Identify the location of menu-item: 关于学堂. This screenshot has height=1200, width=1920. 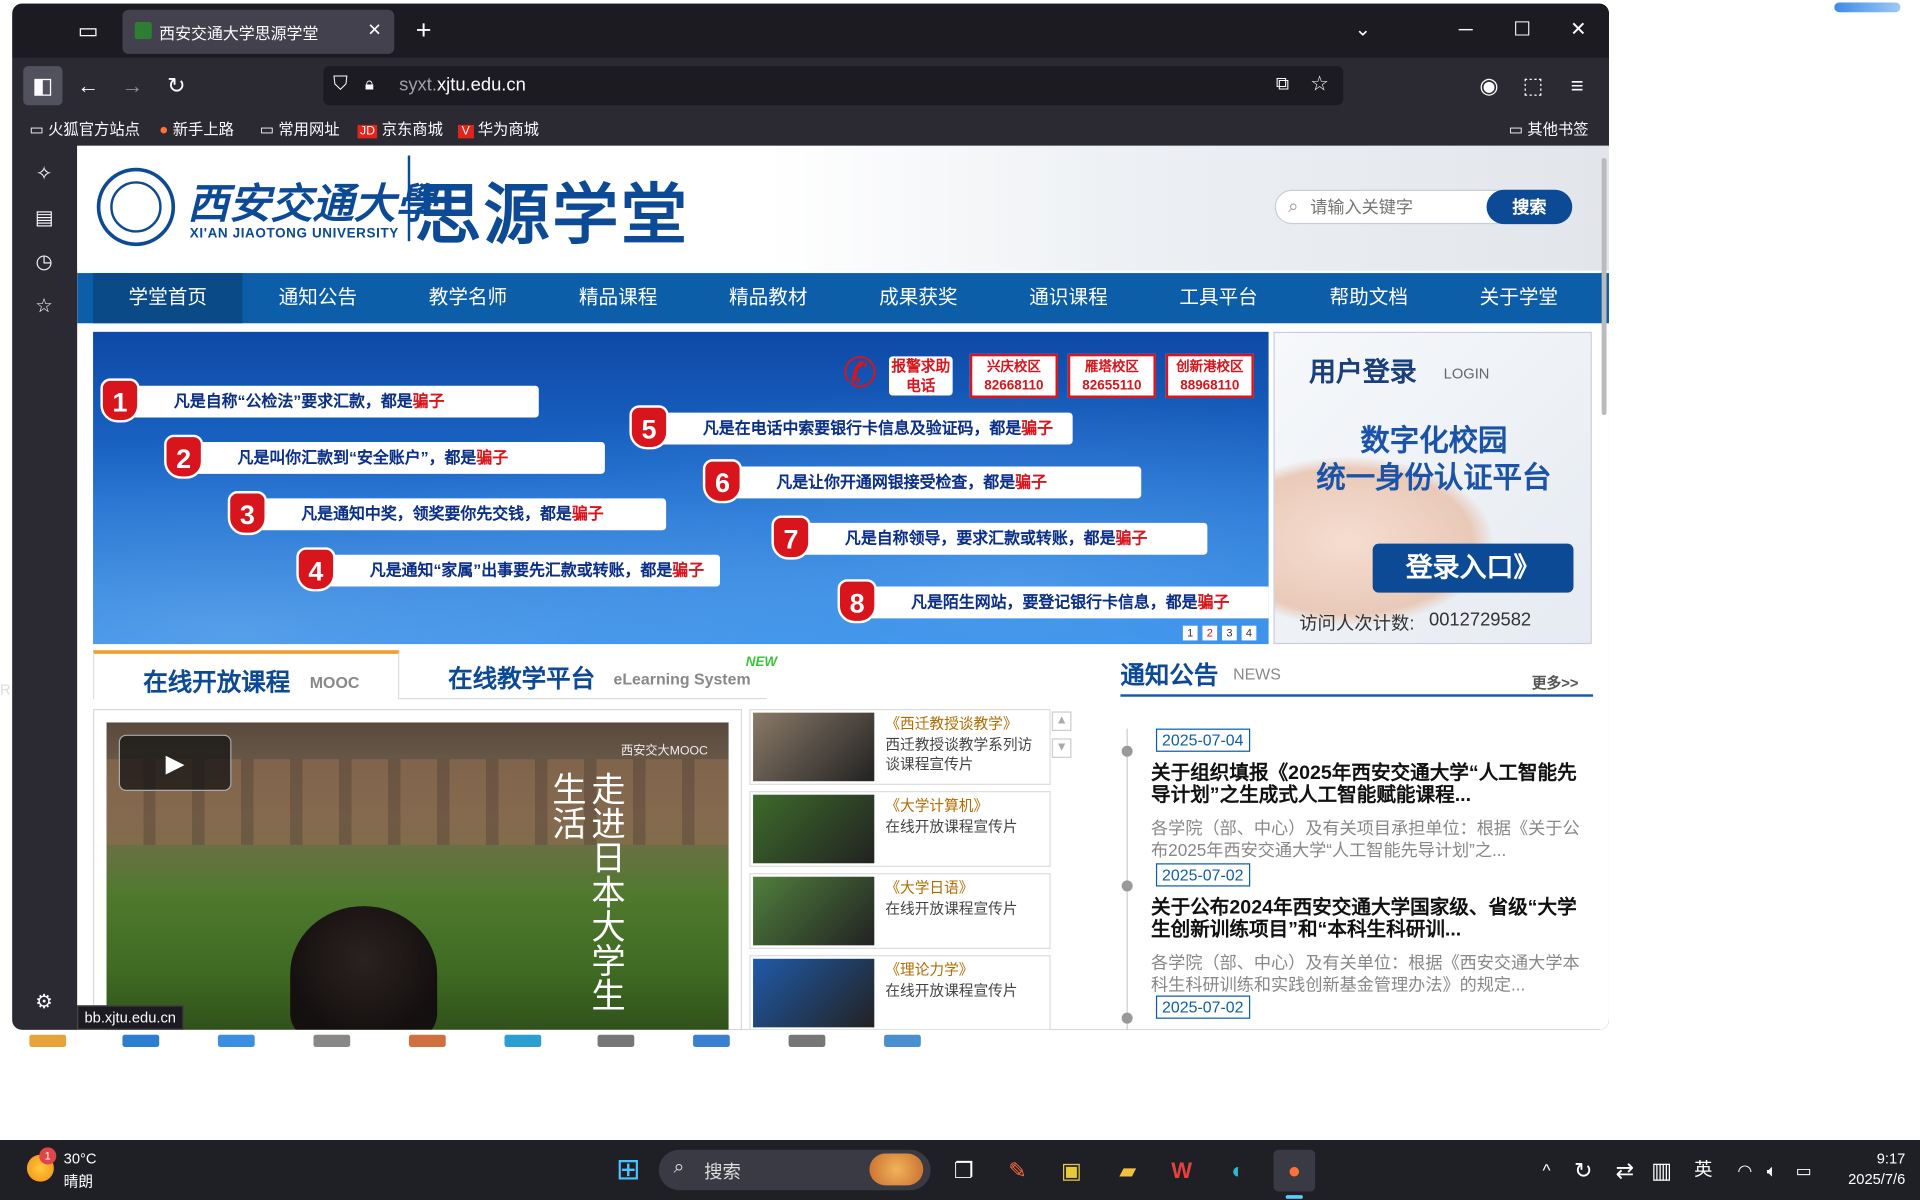
(1518, 298).